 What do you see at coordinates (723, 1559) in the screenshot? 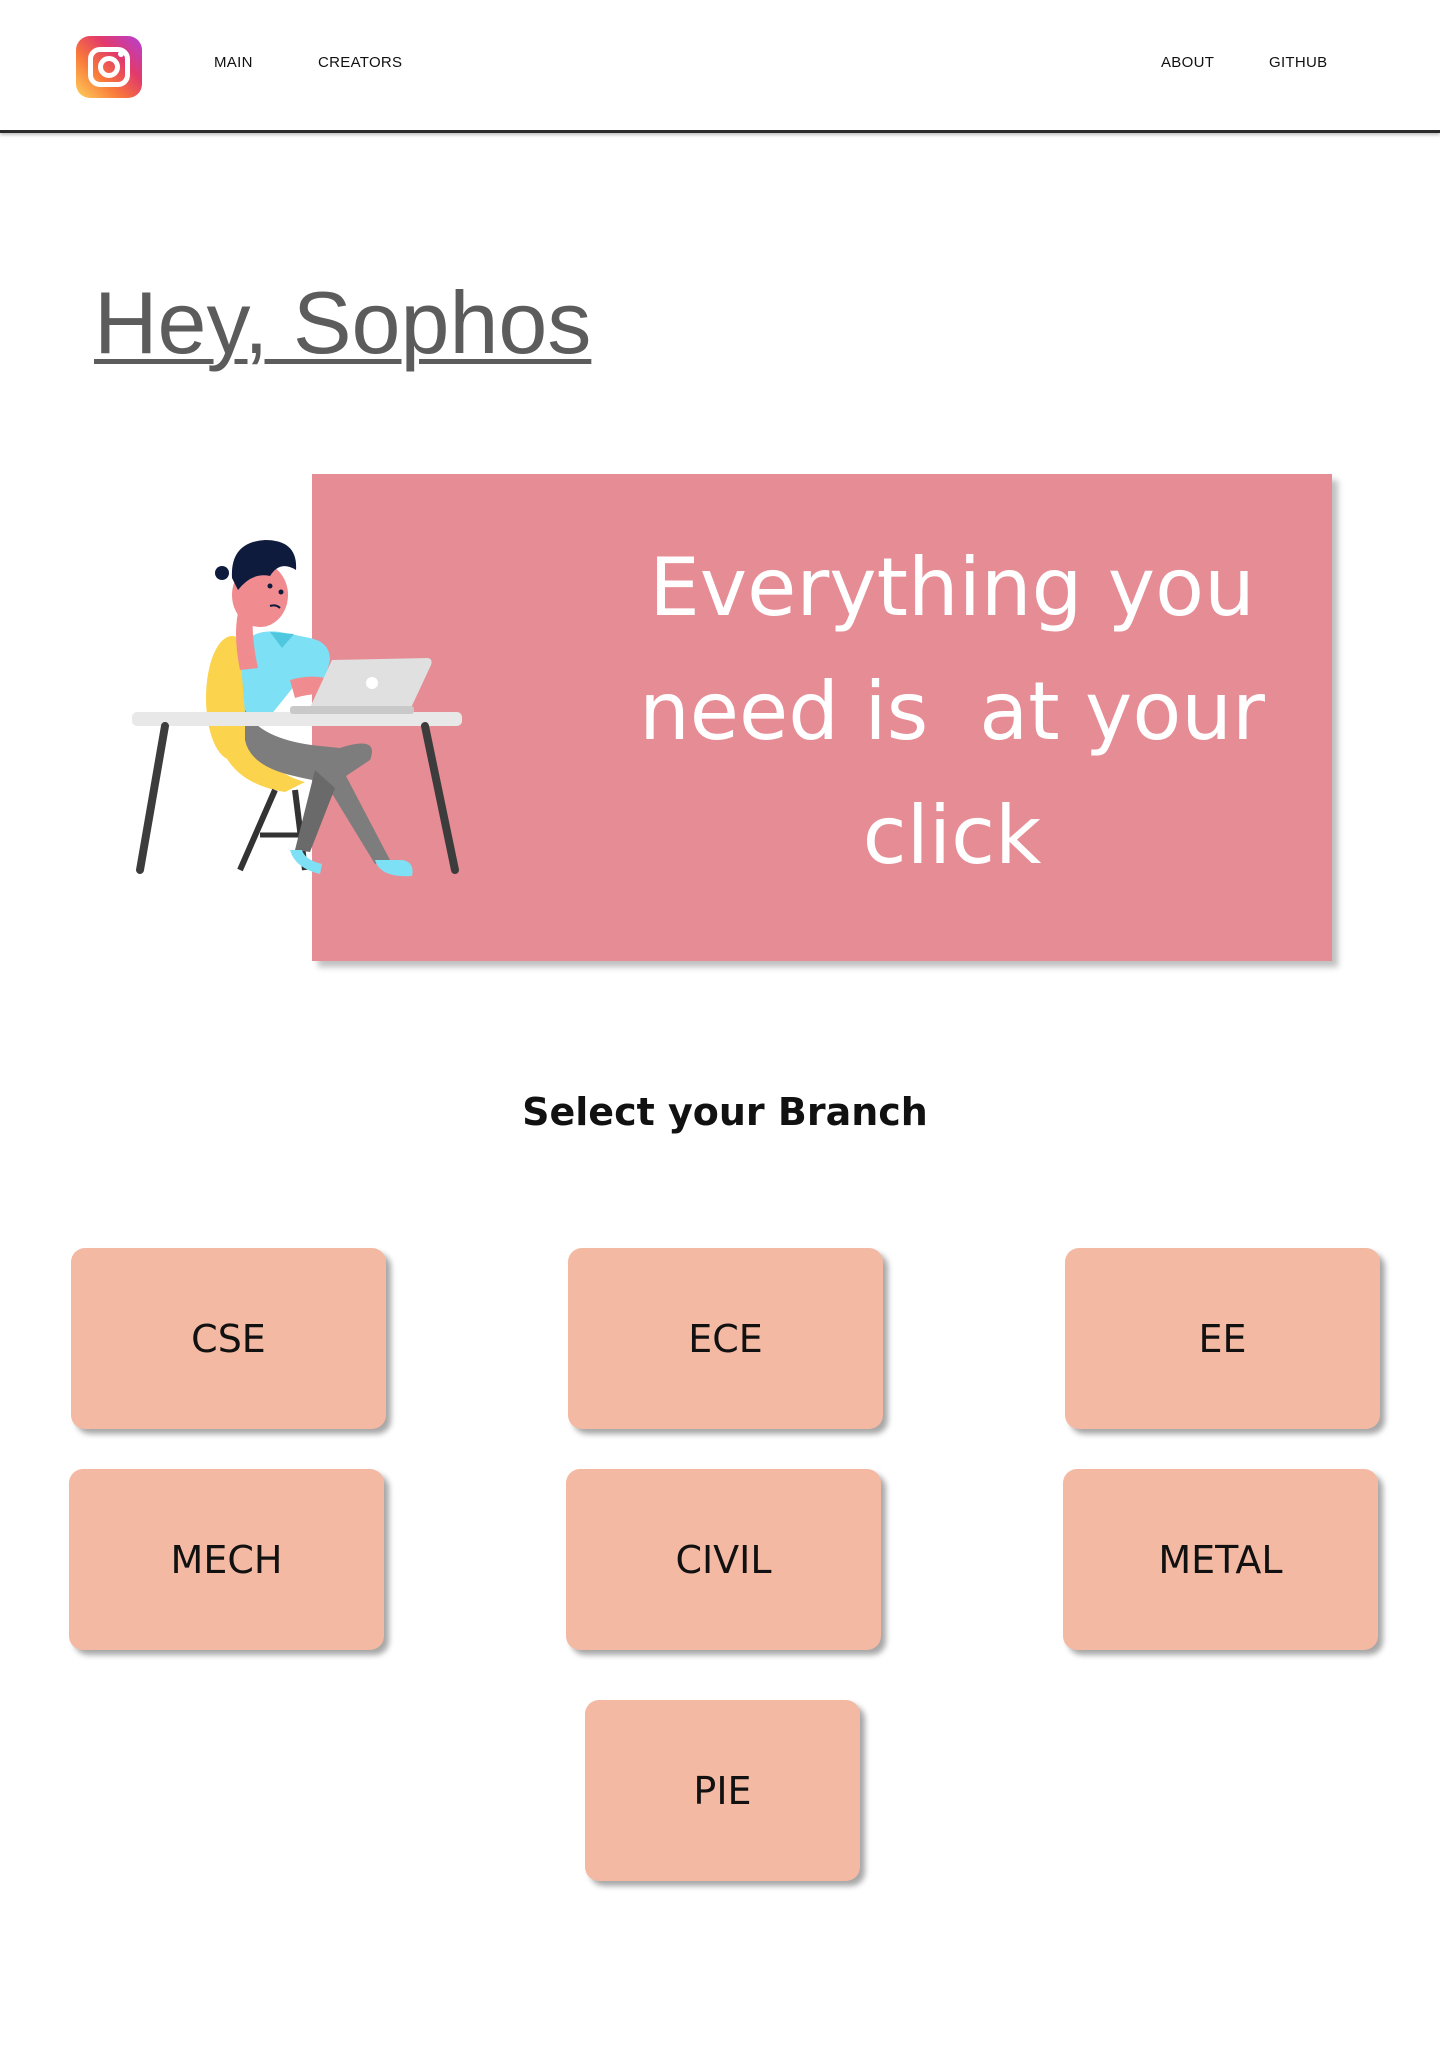
I see `branch-button-civil: CIVIL` at bounding box center [723, 1559].